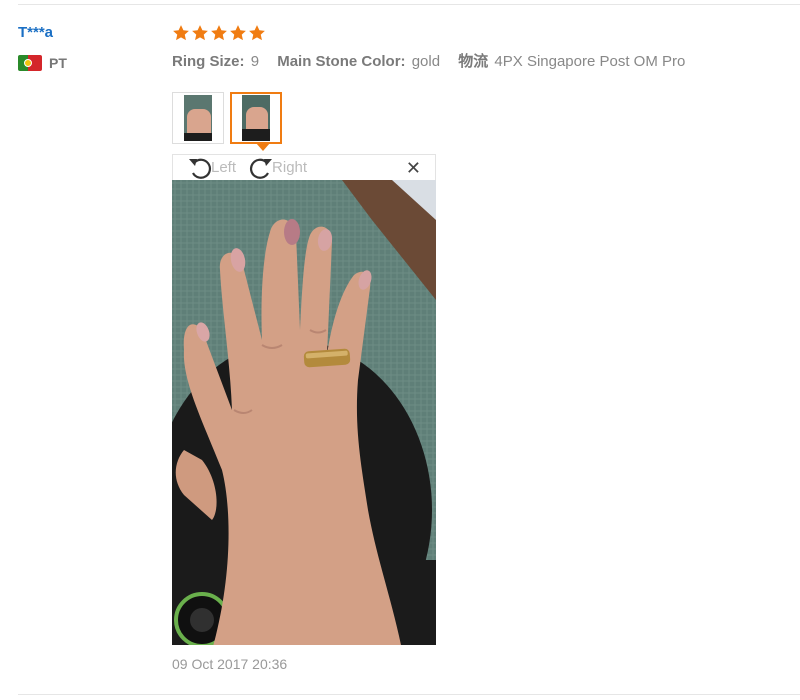  What do you see at coordinates (208, 61) in the screenshot?
I see `attribute-label: Ring Size:` at bounding box center [208, 61].